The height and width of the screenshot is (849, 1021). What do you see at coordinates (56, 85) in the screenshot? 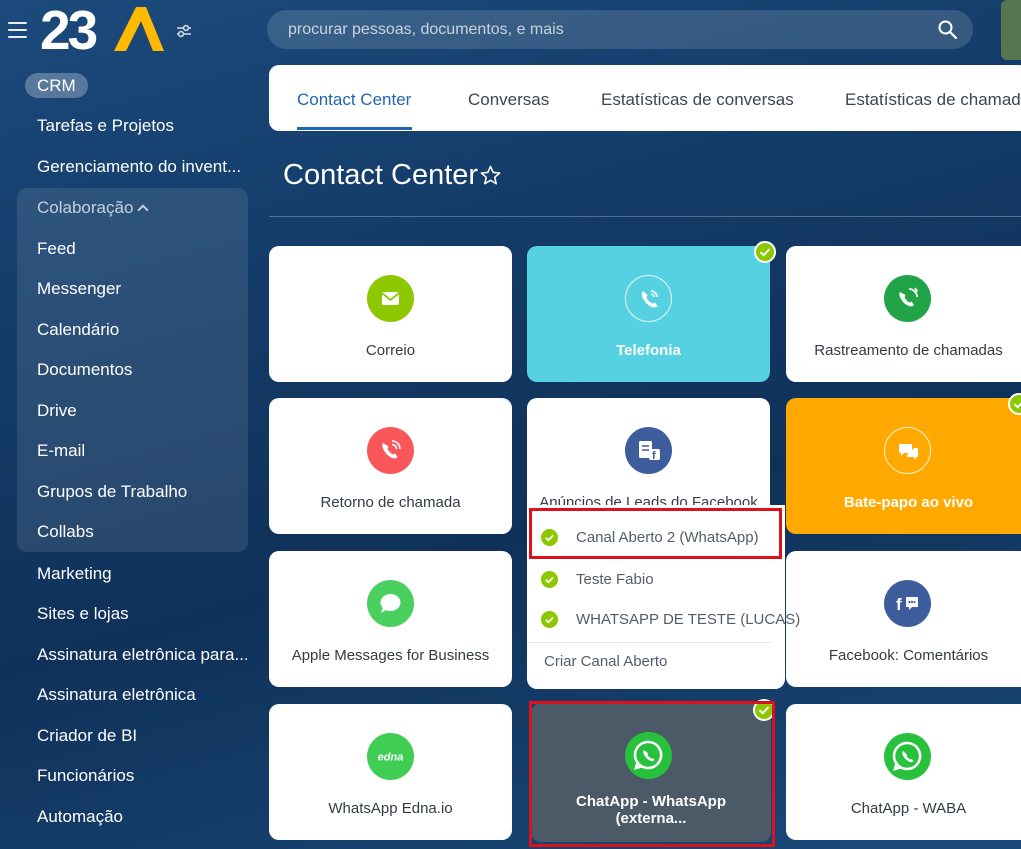
I see `sidebar-item-crm: CRM` at bounding box center [56, 85].